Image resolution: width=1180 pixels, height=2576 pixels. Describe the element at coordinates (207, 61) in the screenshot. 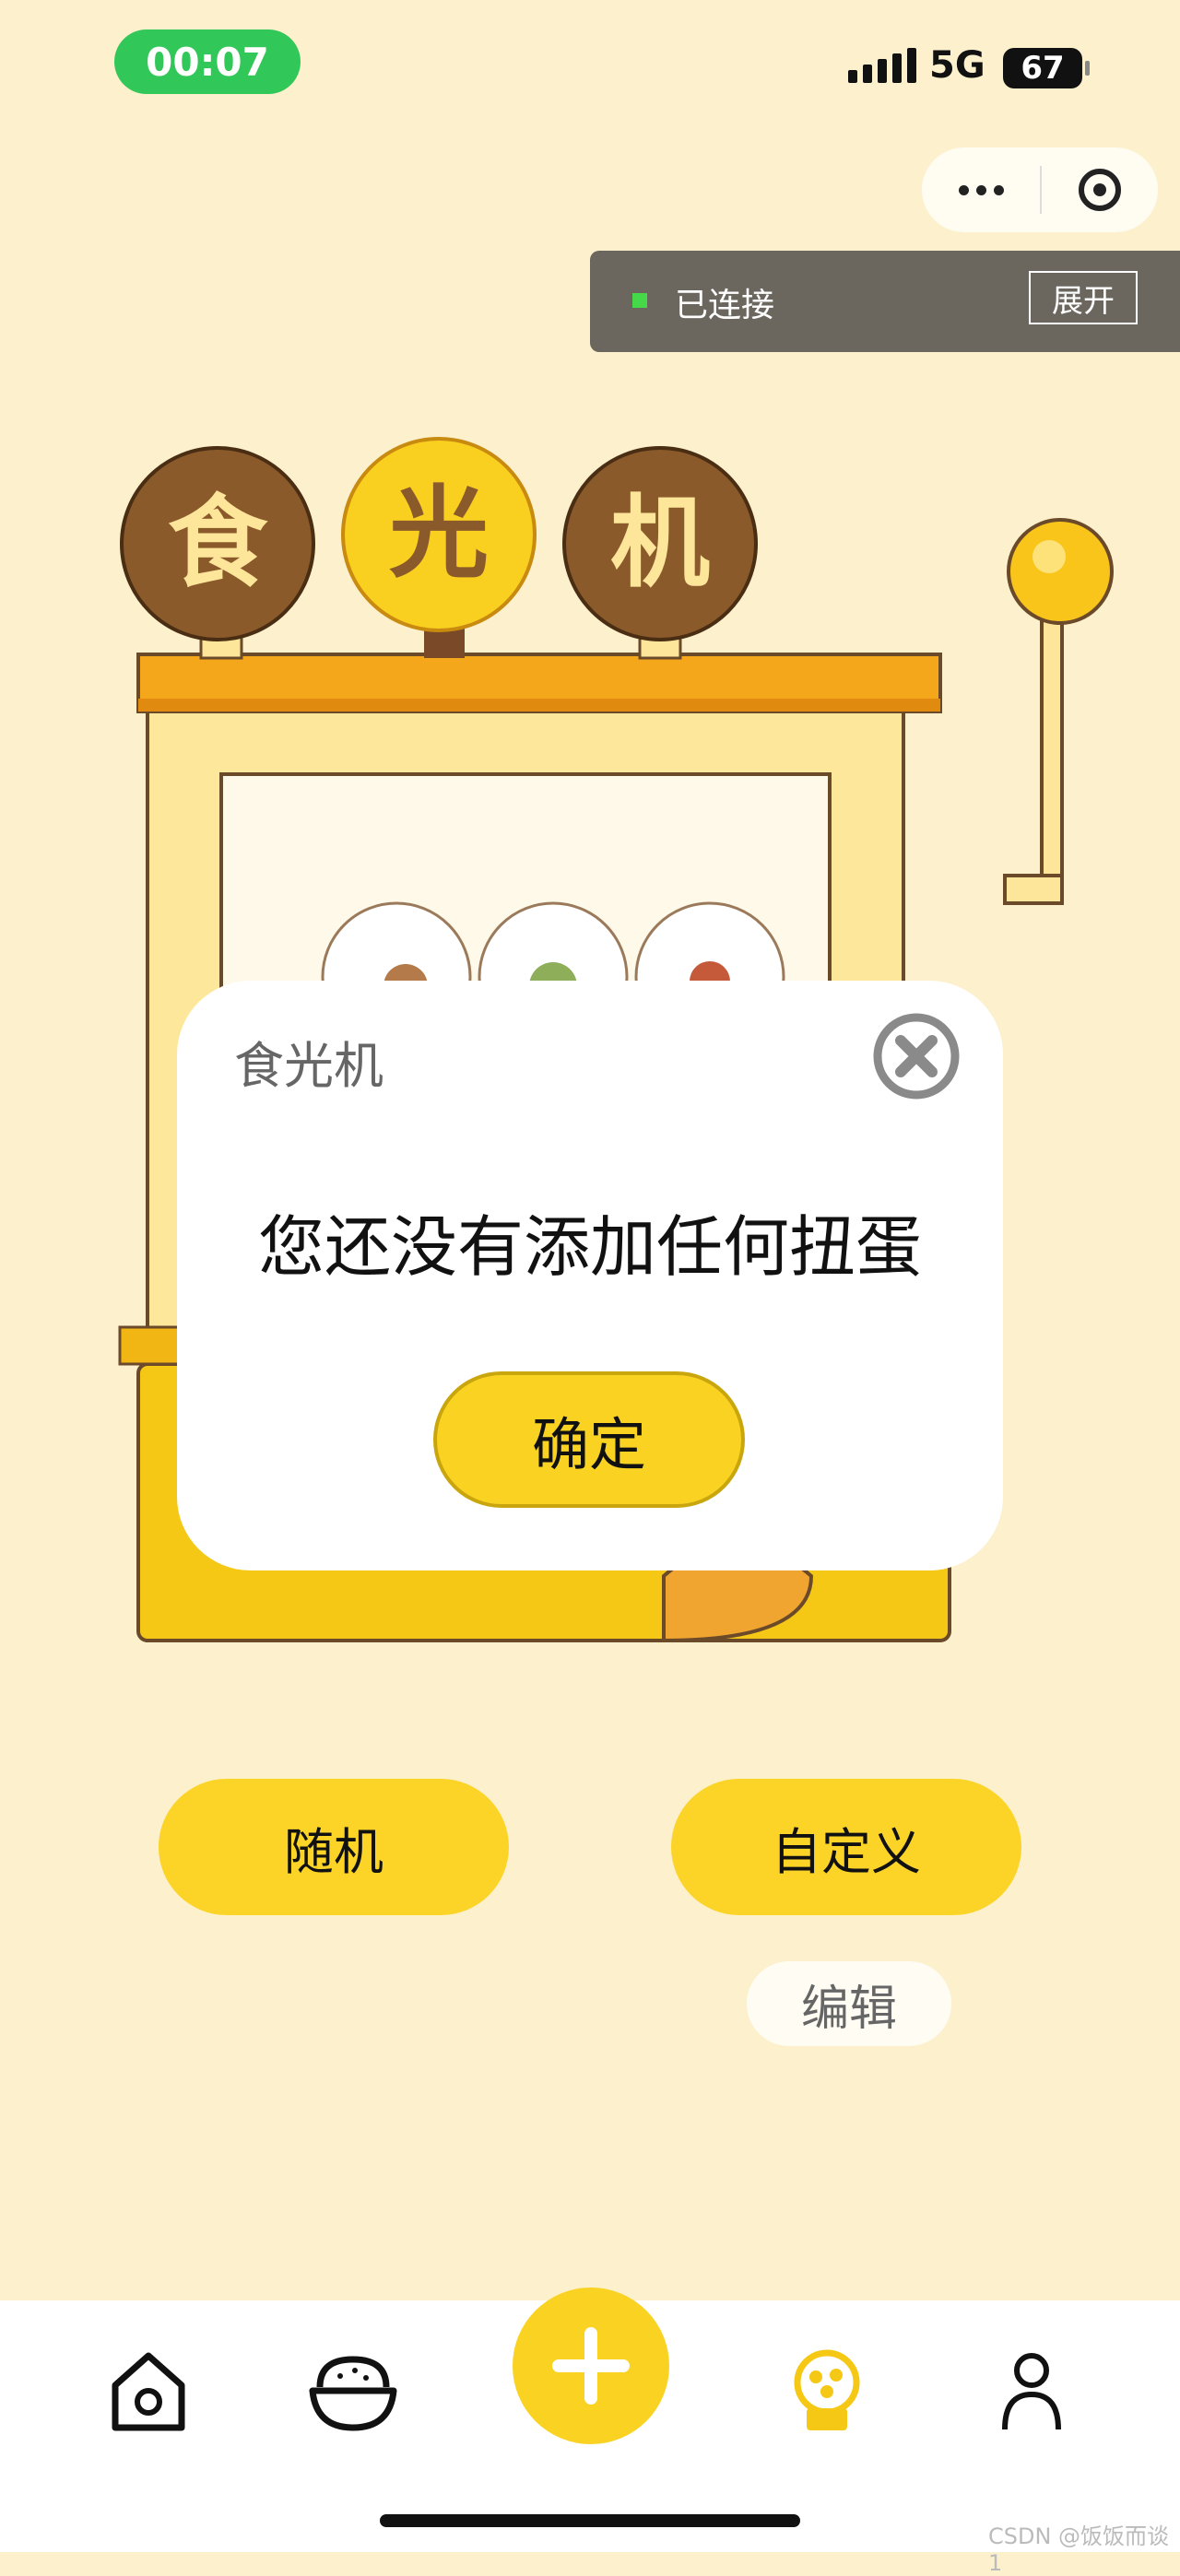

I see `status-time: 00:07` at that location.